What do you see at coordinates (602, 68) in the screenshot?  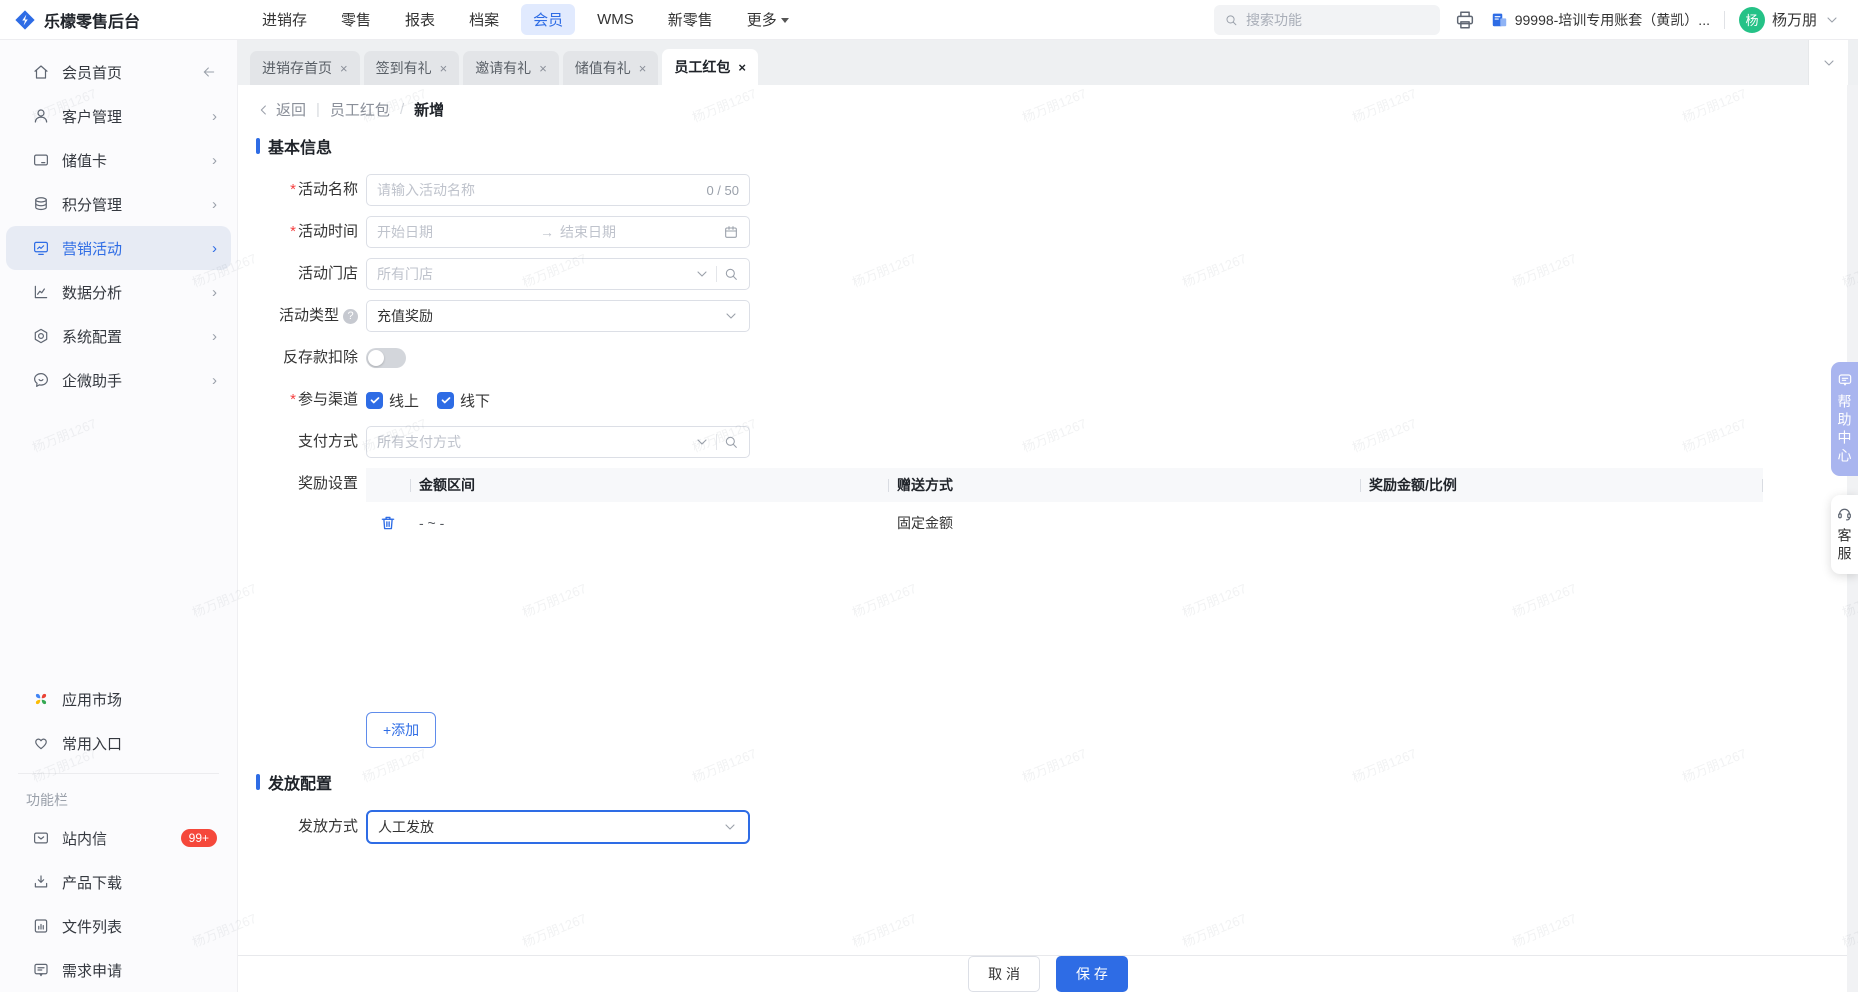 I see `tab-label: 储值有礼` at bounding box center [602, 68].